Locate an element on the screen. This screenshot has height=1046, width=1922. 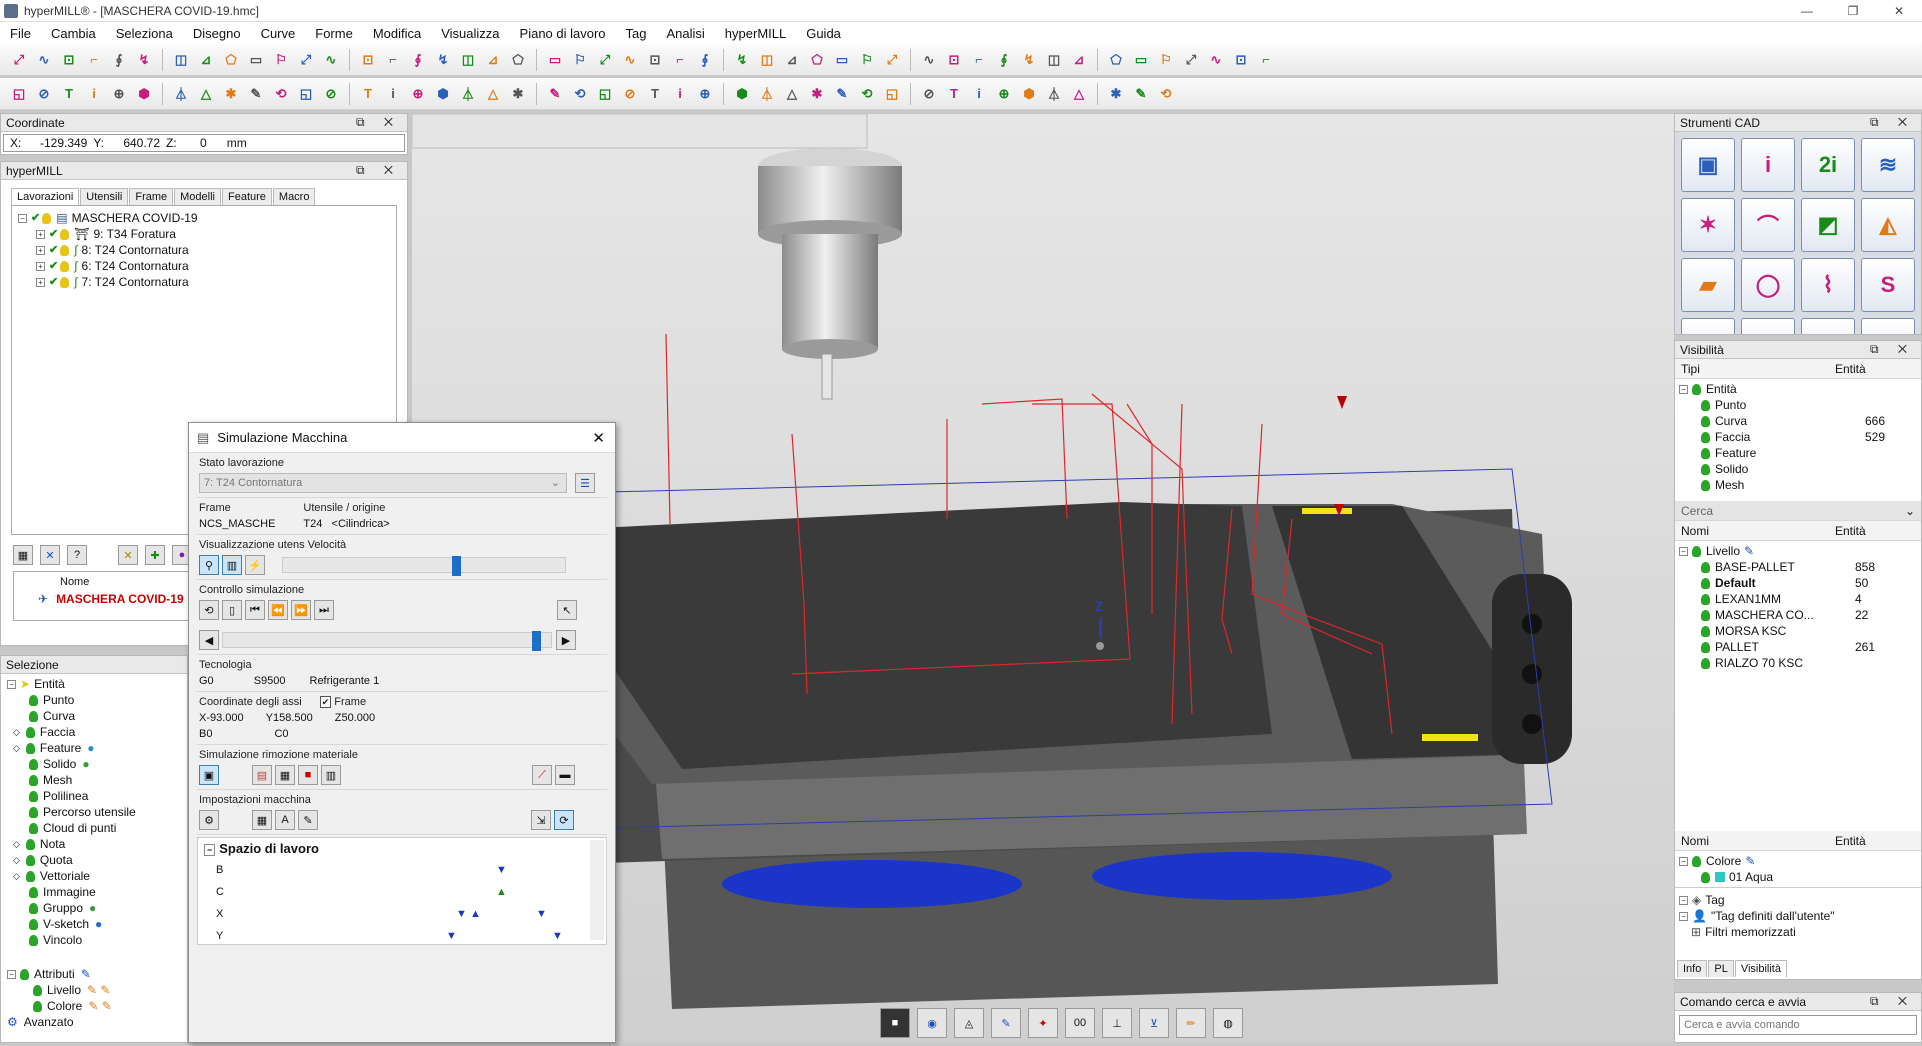
toolbar-tool-icon: ⊘ is located at coordinates (929, 94).